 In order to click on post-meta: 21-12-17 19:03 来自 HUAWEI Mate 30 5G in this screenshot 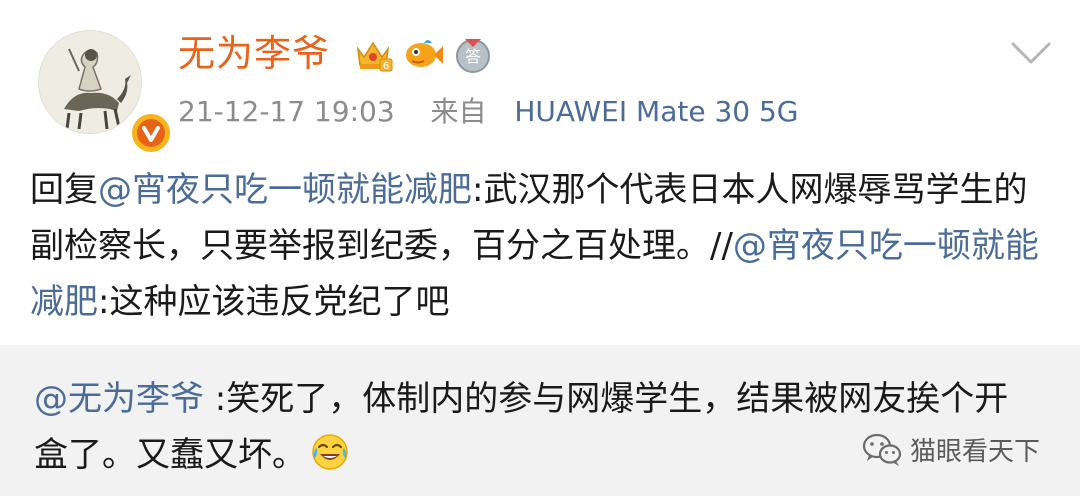, I will do `click(488, 112)`.